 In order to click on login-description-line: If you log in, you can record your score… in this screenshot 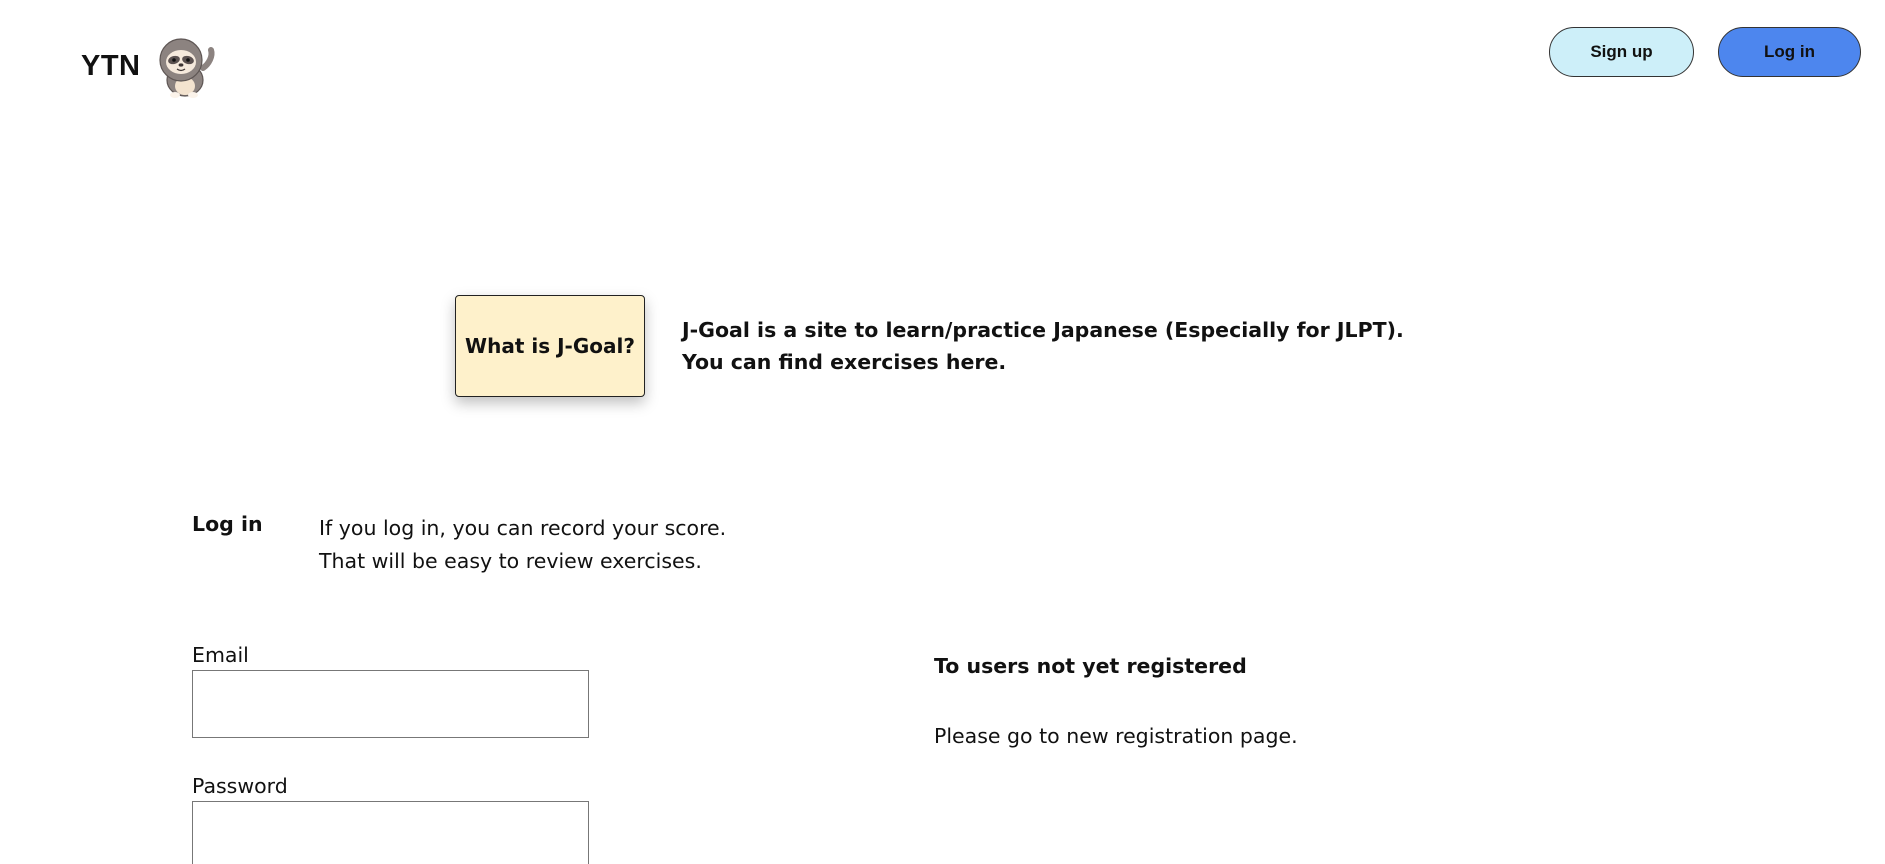, I will do `click(523, 528)`.